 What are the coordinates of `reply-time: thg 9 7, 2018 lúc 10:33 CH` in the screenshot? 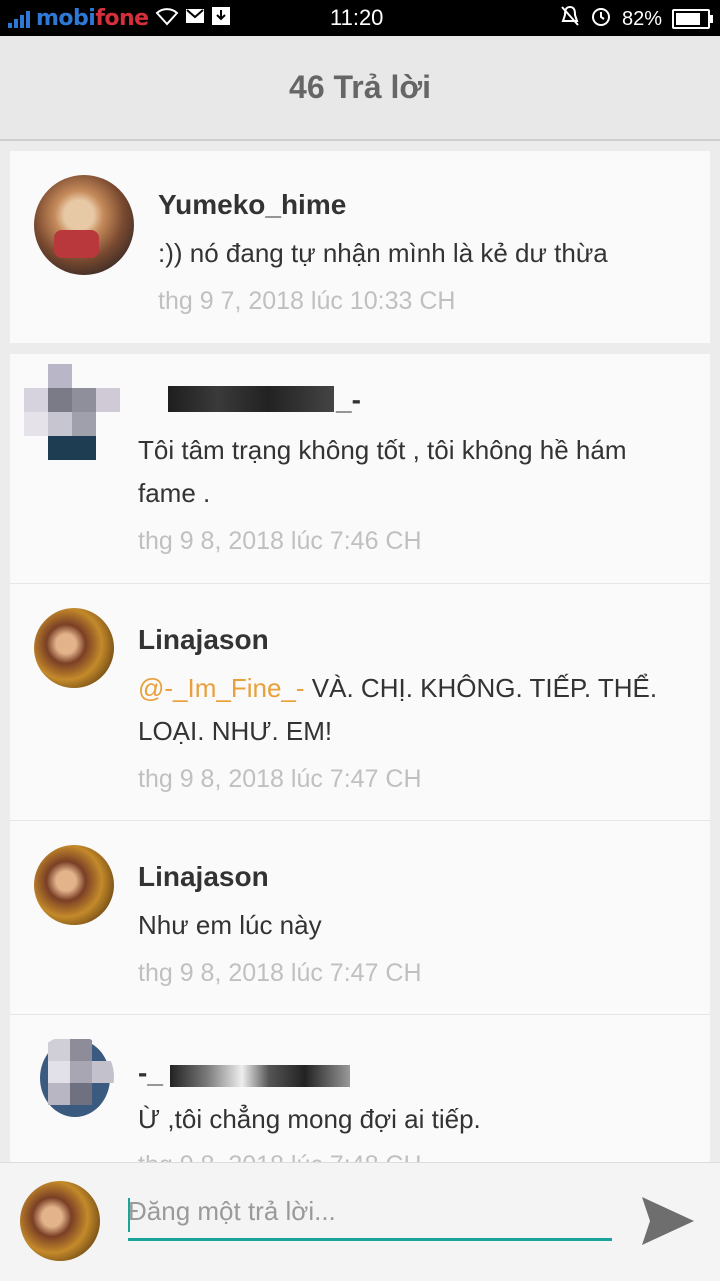 It's located at (307, 301).